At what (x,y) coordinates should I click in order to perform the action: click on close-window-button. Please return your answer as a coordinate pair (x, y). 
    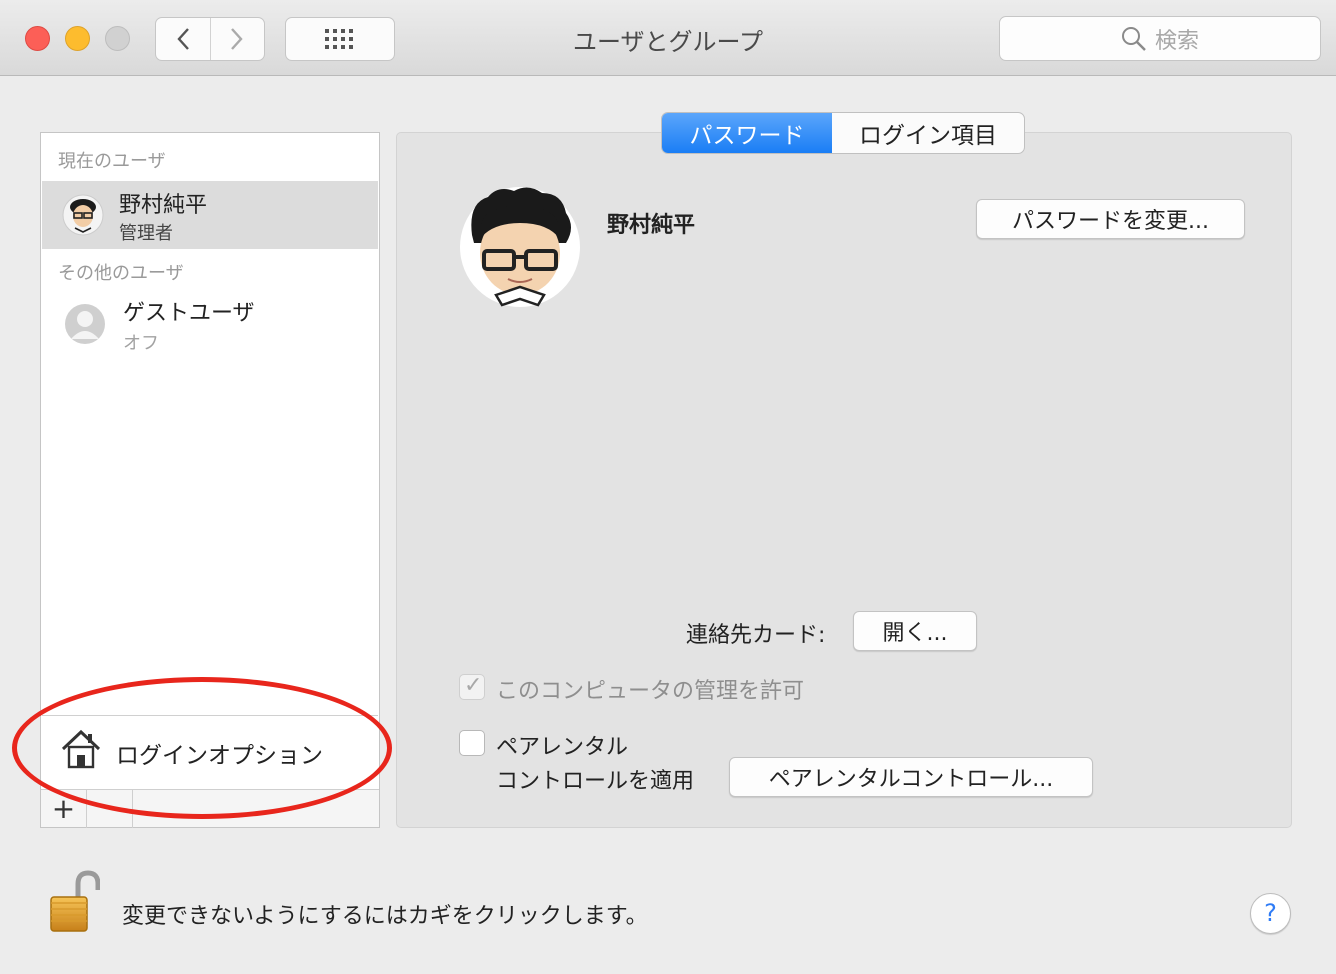
    Looking at the image, I should click on (37, 38).